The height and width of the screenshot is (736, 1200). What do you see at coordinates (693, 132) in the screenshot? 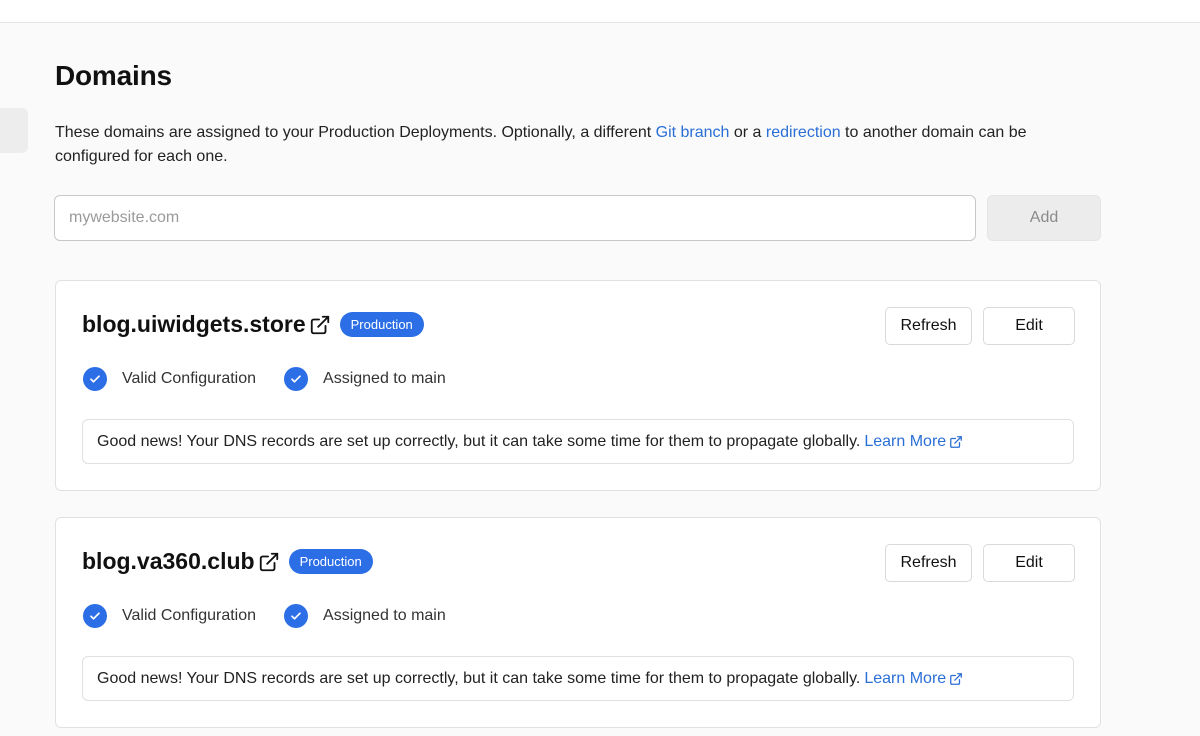
I see `git-branch-link: Git branch` at bounding box center [693, 132].